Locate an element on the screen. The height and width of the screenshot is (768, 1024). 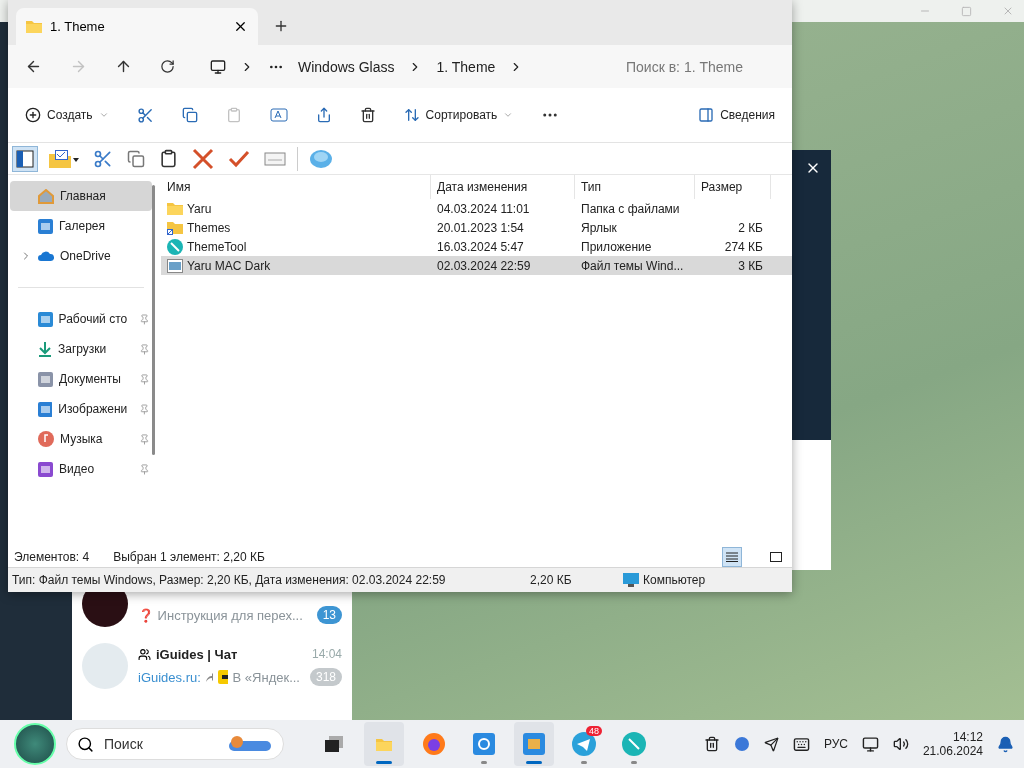
window-stack-icon is located at coordinates (333, 744).